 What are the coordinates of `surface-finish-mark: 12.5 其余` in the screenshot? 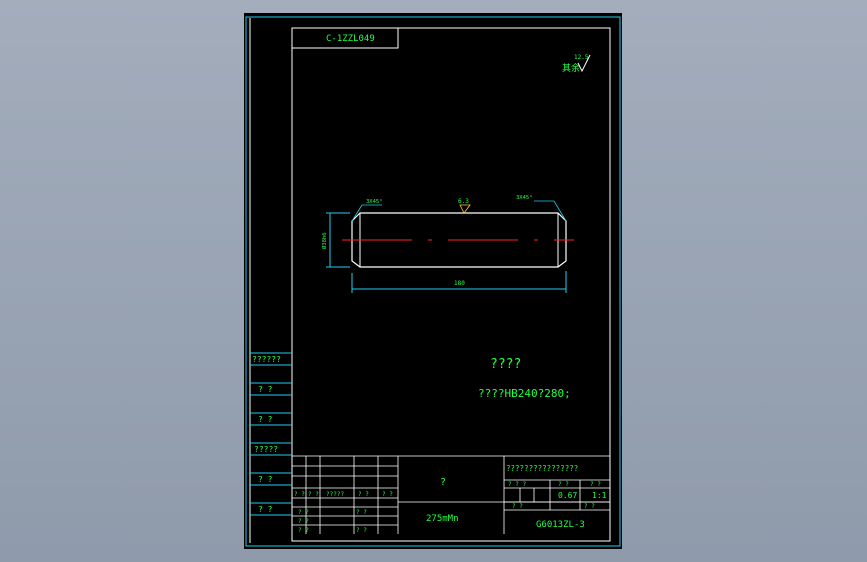 It's located at (576, 64).